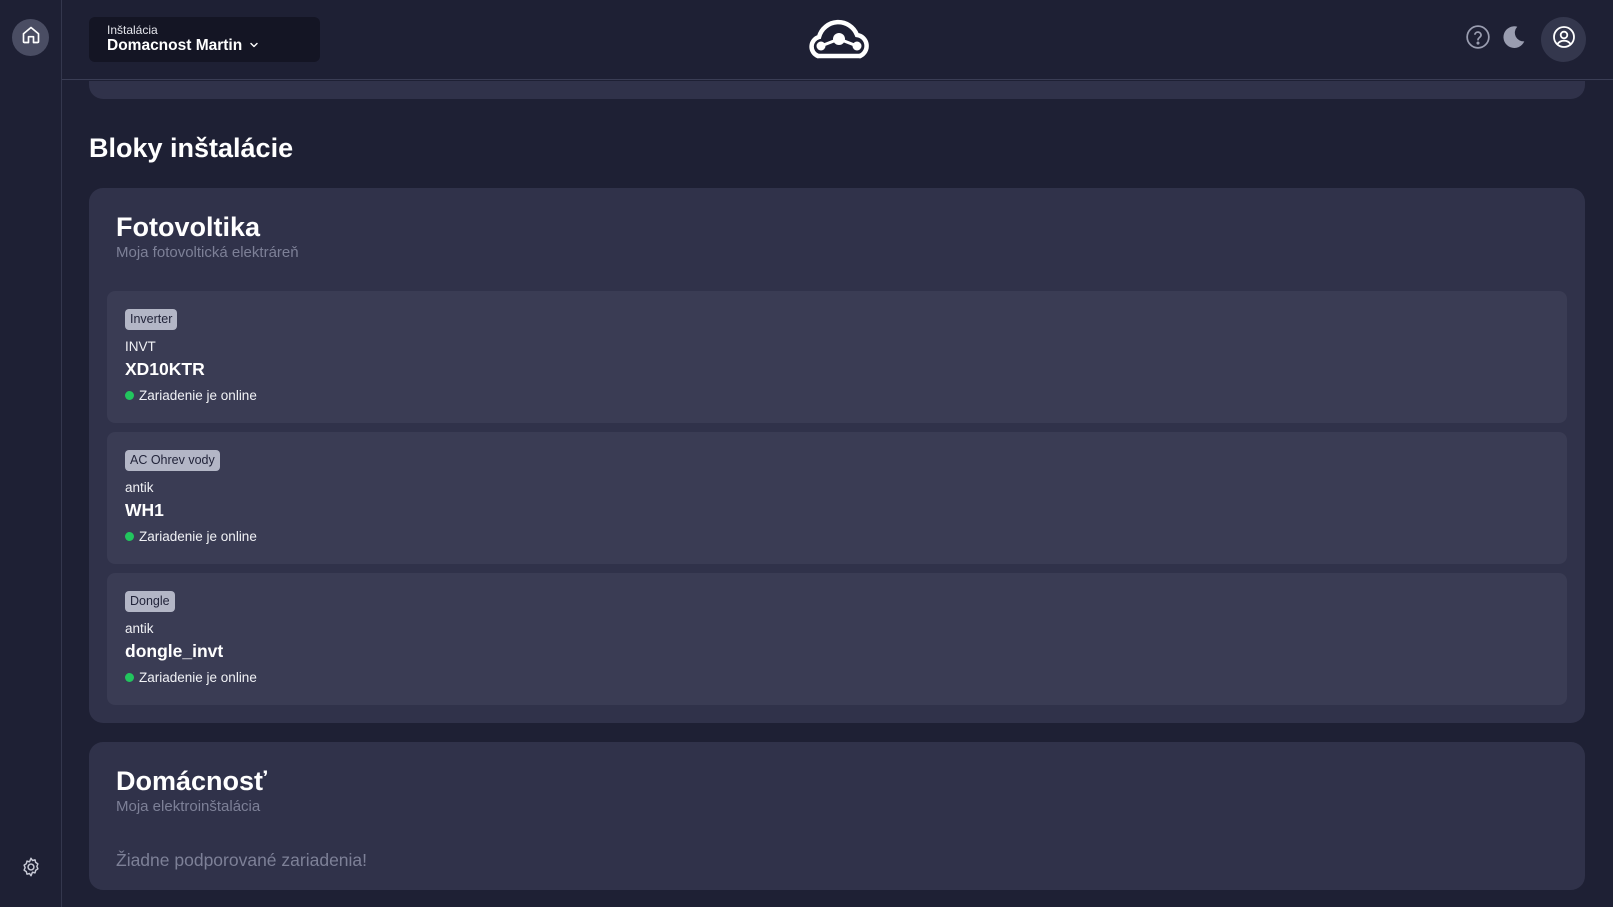 The image size is (1613, 907). Describe the element at coordinates (165, 369) in the screenshot. I see `device-name: XD10KTR` at that location.